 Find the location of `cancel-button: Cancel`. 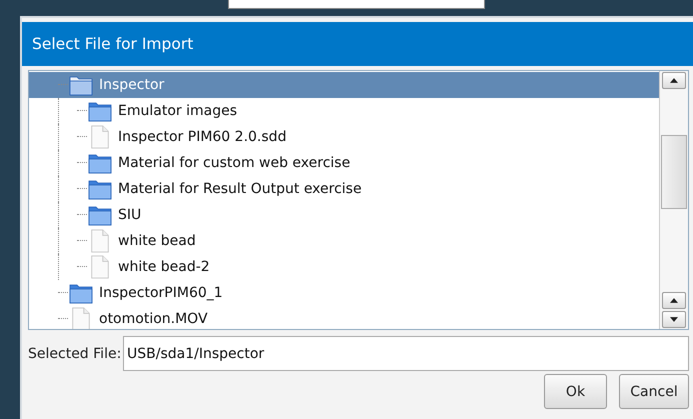

cancel-button: Cancel is located at coordinates (654, 391).